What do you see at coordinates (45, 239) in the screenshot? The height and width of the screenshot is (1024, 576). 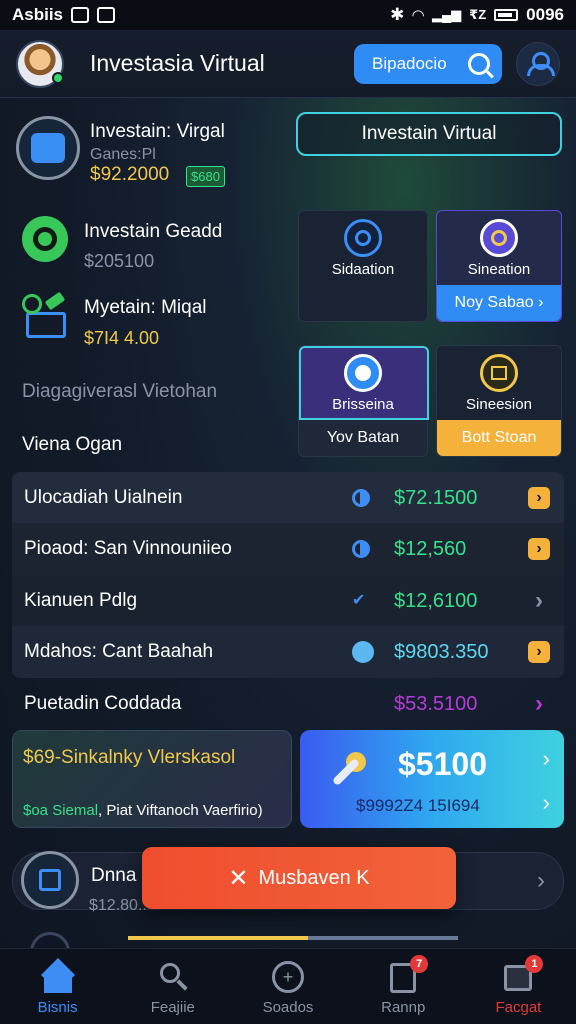 I see `asset-icon-green` at bounding box center [45, 239].